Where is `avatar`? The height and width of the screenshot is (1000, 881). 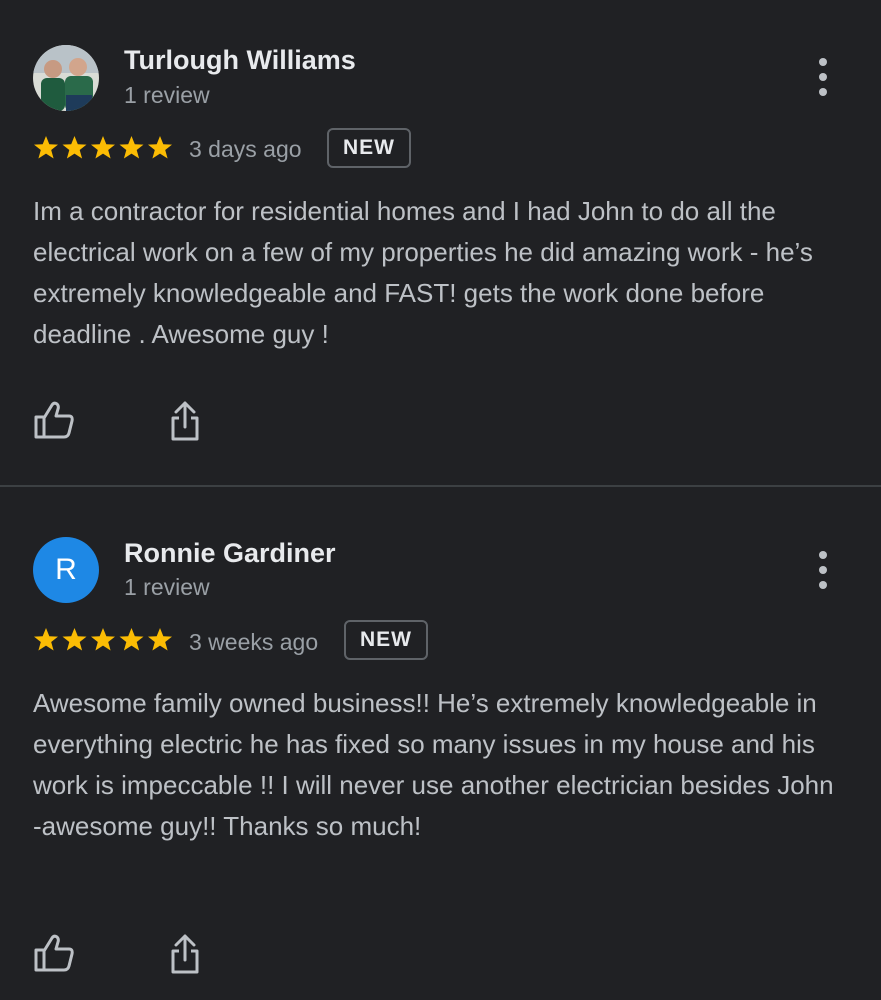
avatar is located at coordinates (66, 78).